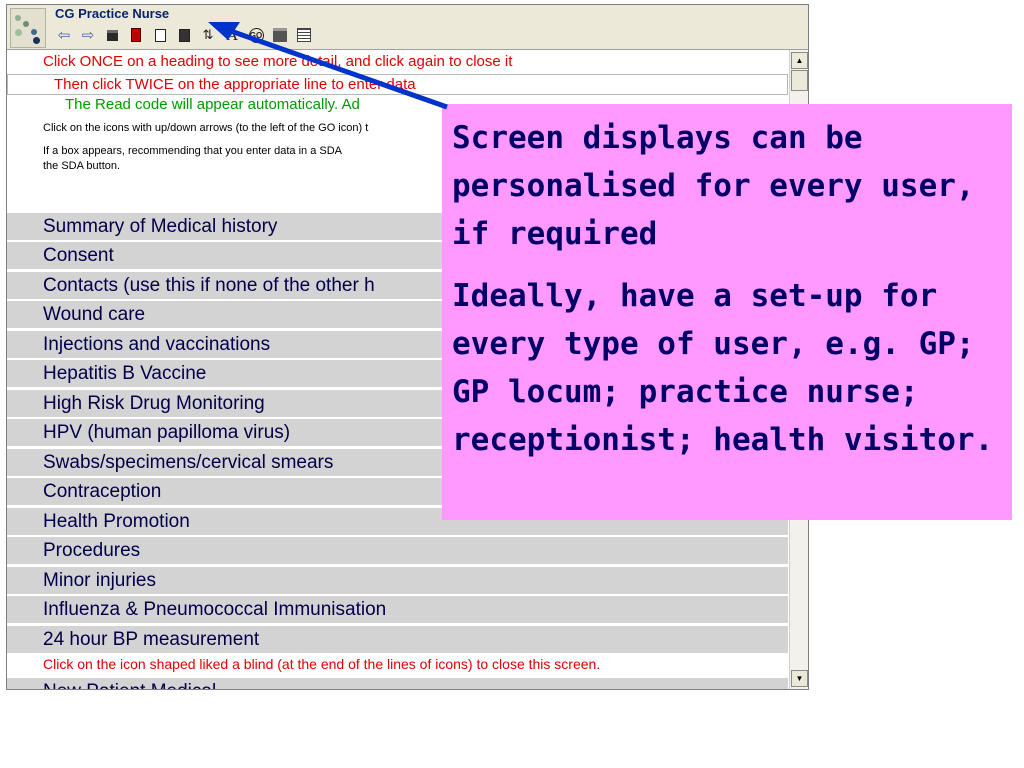  I want to click on folder-icon, so click(112, 35).